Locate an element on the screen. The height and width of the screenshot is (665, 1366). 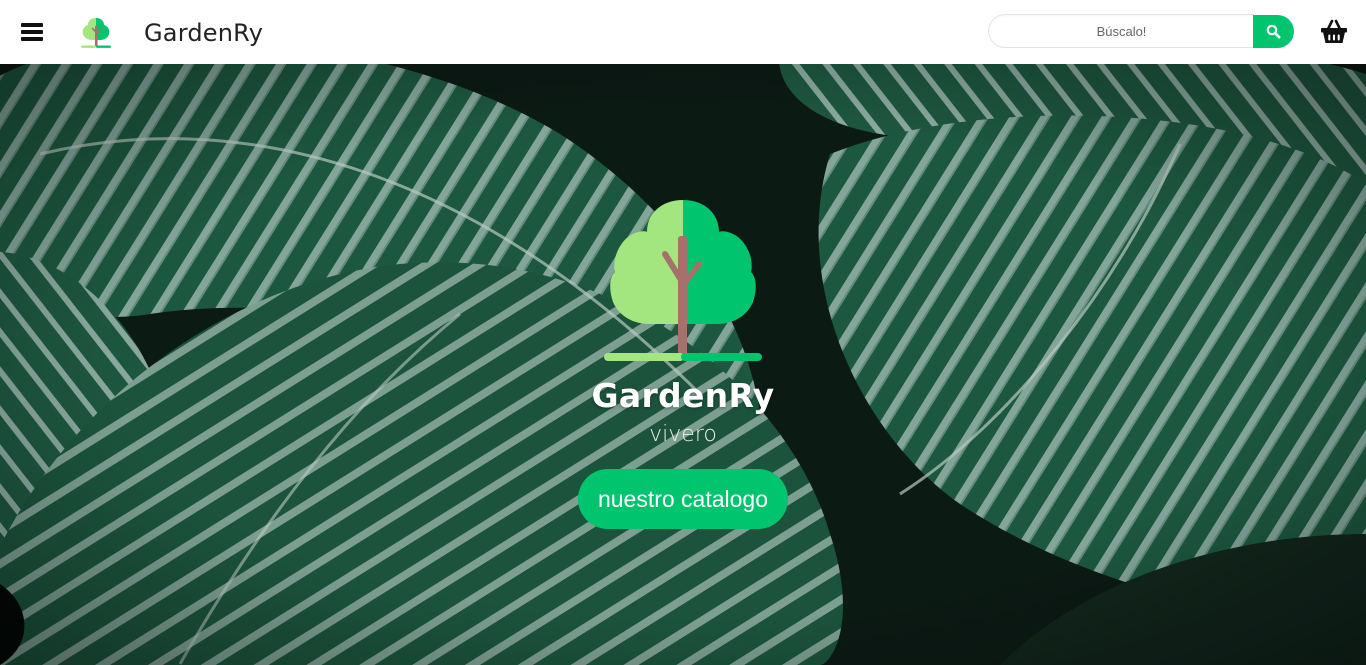
search-input is located at coordinates (1121, 31).